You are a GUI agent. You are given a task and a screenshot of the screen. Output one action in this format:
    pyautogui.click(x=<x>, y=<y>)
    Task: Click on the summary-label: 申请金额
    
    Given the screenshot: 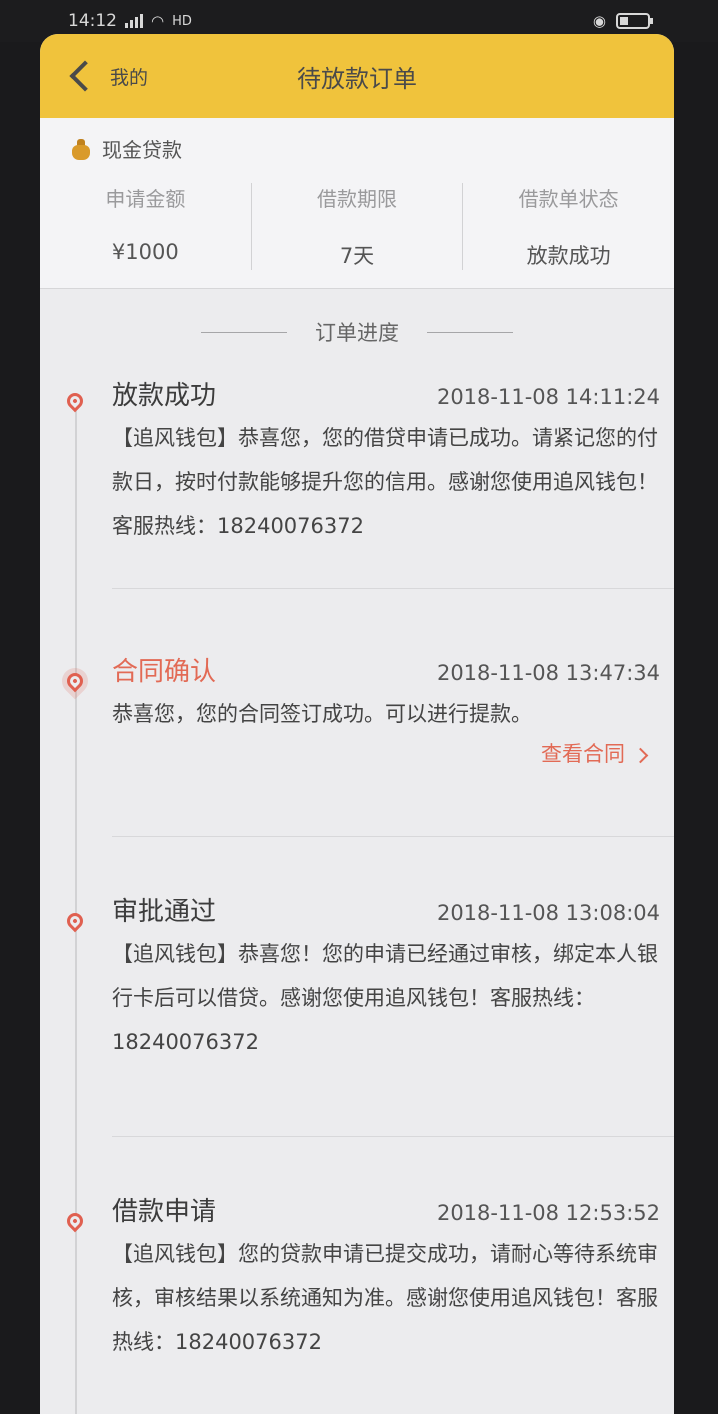 What is the action you would take?
    pyautogui.click(x=145, y=199)
    